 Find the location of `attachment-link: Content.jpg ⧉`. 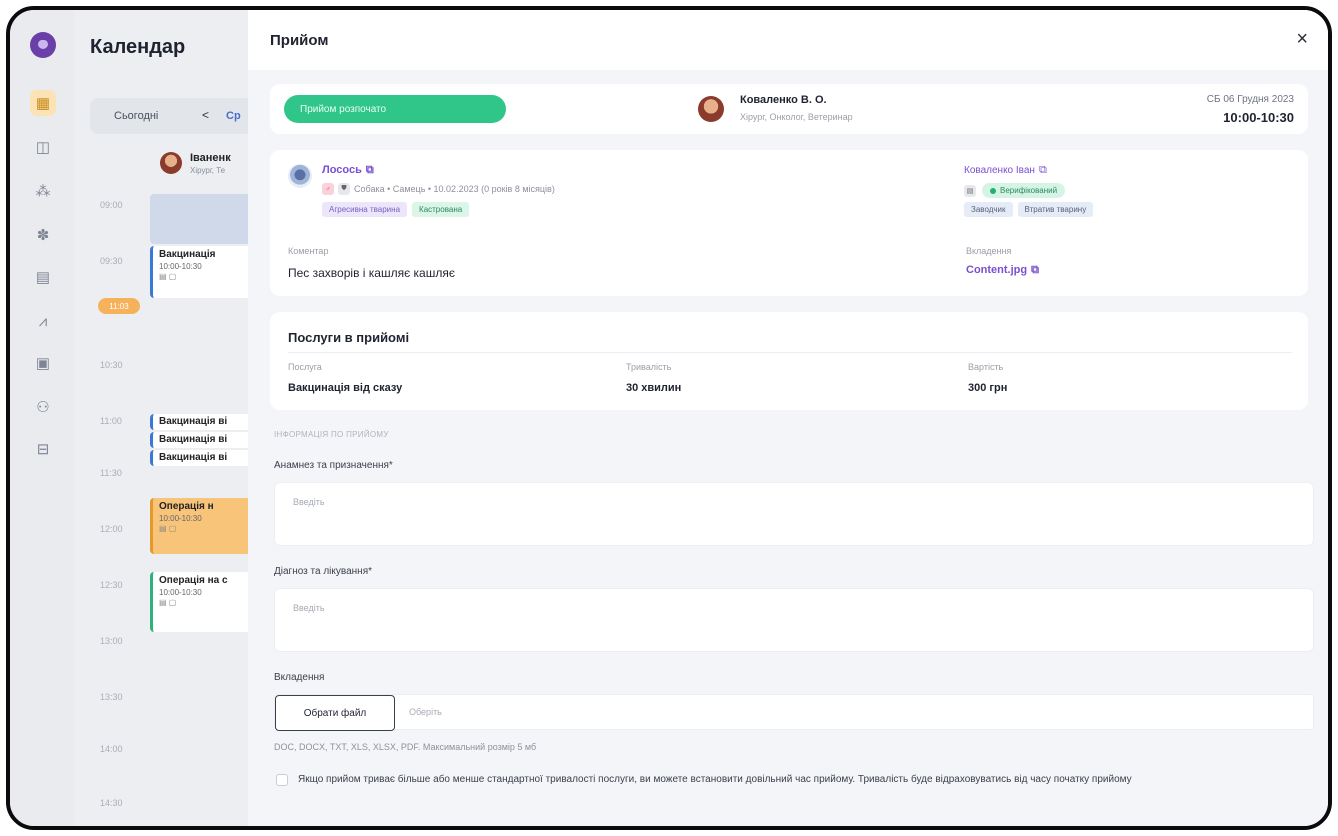

attachment-link: Content.jpg ⧉ is located at coordinates (1002, 270).